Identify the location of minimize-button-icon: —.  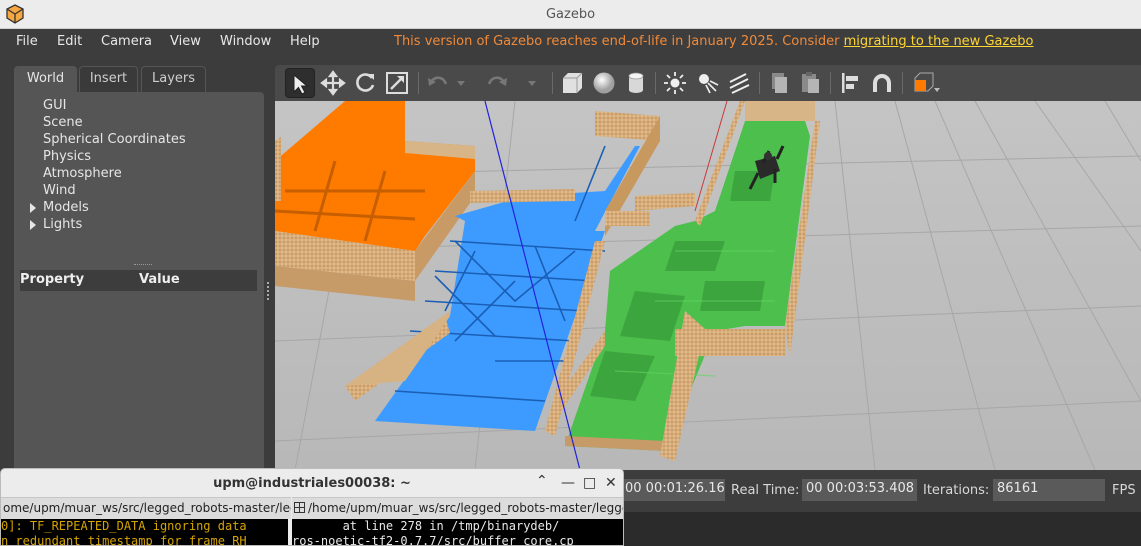
(568, 483).